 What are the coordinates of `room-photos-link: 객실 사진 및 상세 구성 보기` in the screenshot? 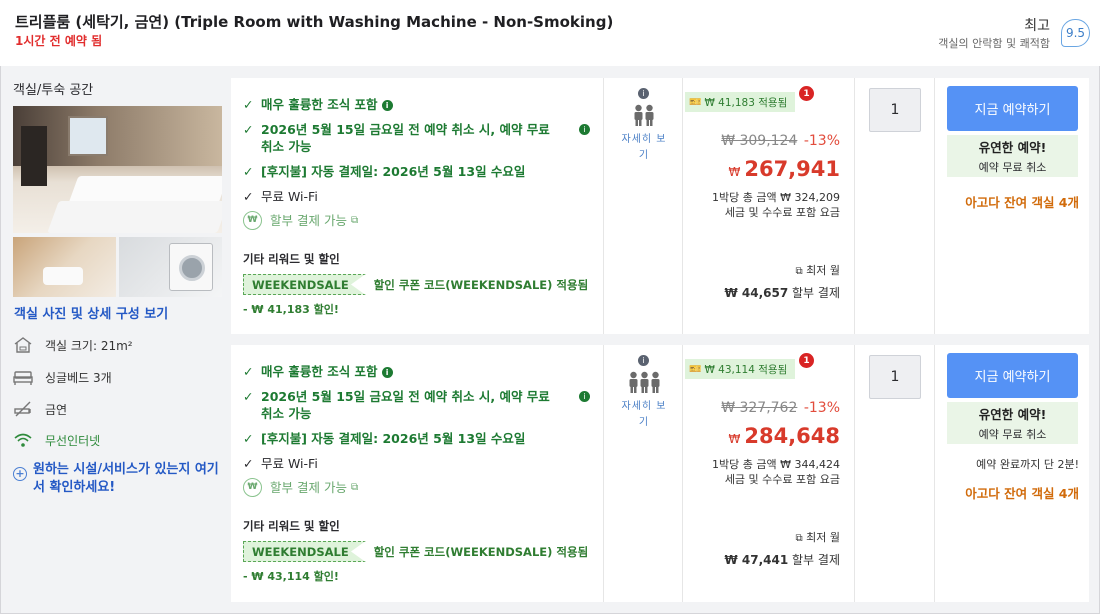 It's located at (91, 312).